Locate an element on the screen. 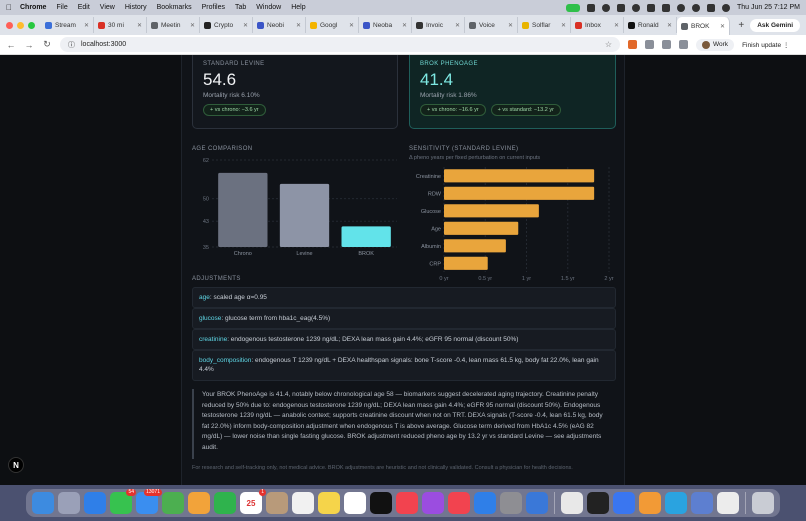  menu-help: Help is located at coordinates (298, 7).